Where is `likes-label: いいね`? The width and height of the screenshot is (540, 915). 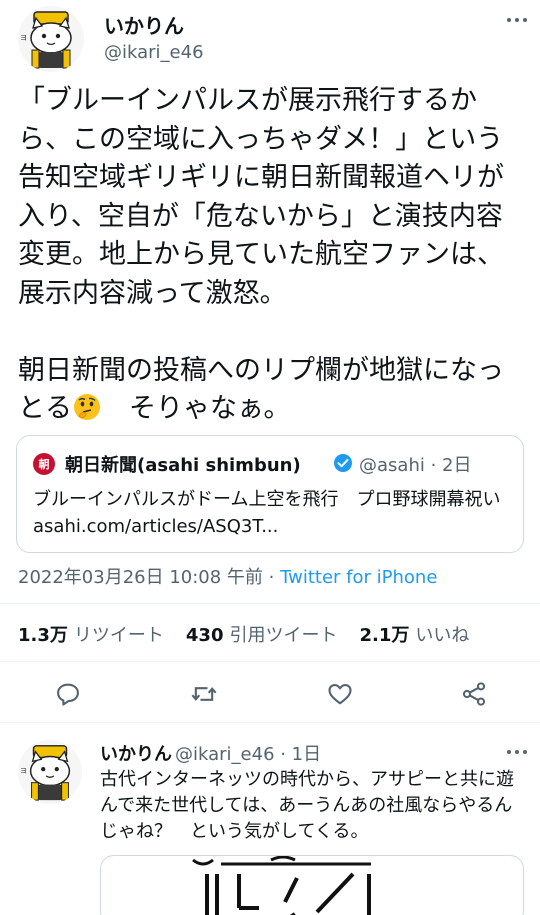
likes-label: いいね is located at coordinates (442, 635).